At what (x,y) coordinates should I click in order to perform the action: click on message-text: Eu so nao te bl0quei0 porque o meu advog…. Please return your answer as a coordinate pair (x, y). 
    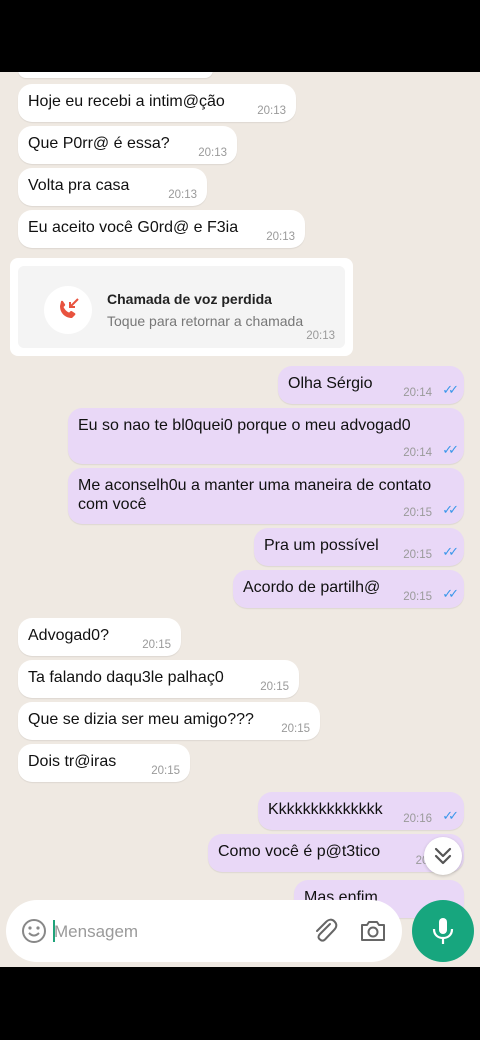
    Looking at the image, I should click on (244, 425).